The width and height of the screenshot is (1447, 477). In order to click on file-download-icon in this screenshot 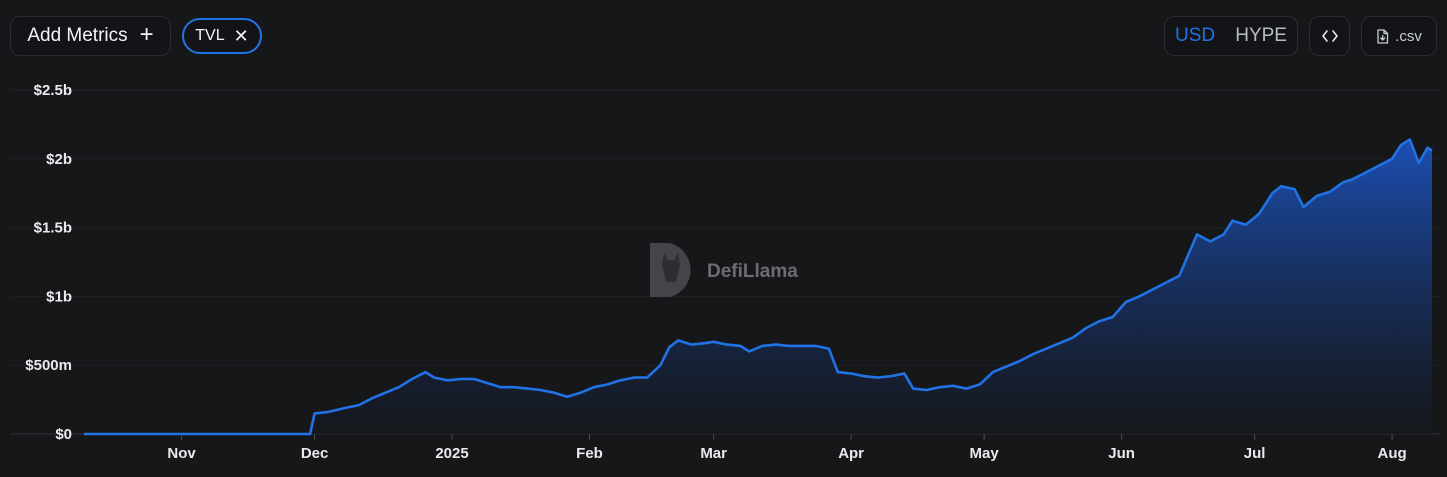, I will do `click(1383, 36)`.